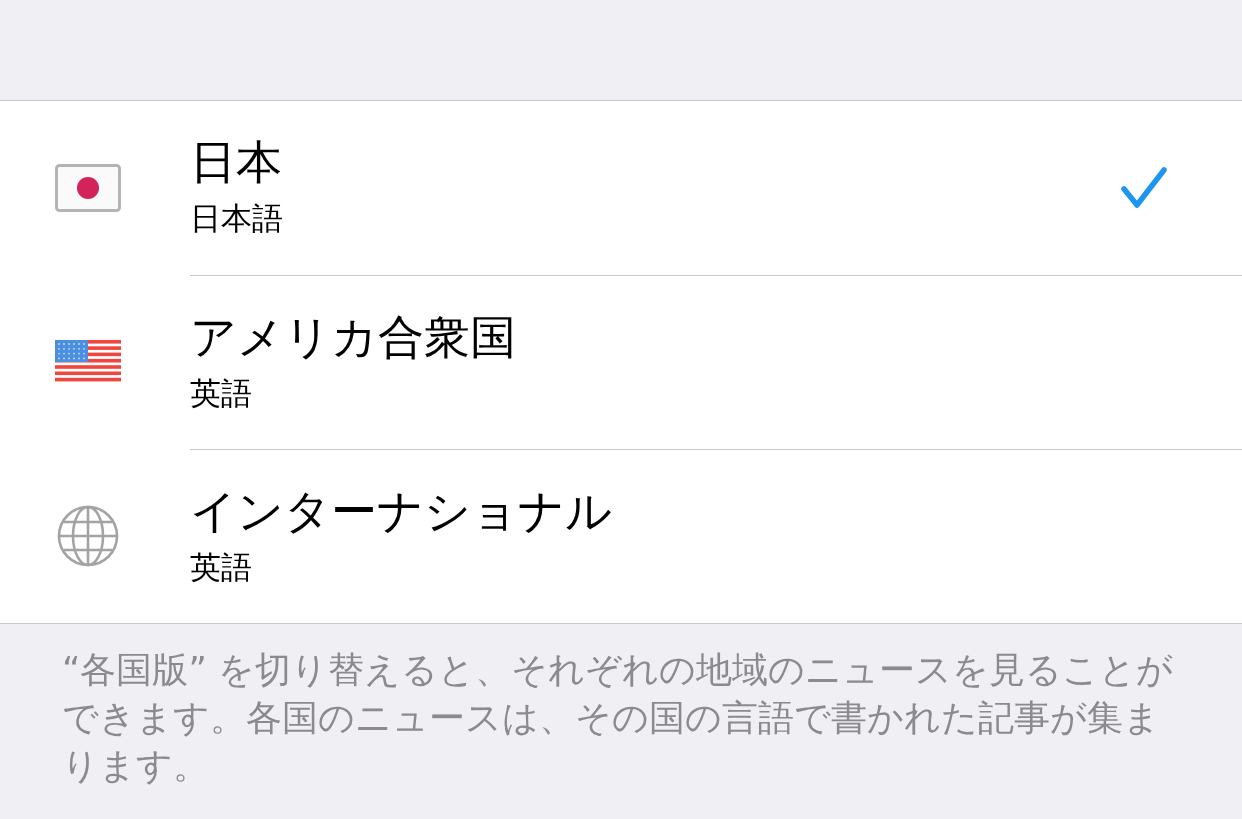 The width and height of the screenshot is (1242, 819). What do you see at coordinates (88, 188) in the screenshot?
I see `japan-flag-icon` at bounding box center [88, 188].